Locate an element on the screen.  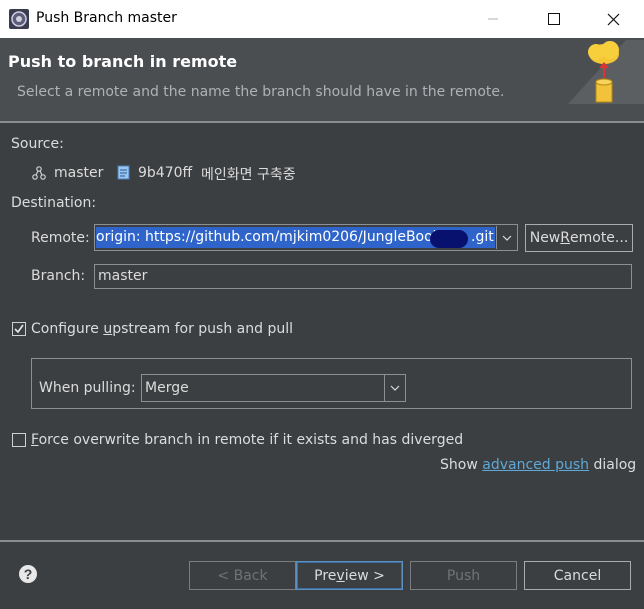
cancel-button: Cancel is located at coordinates (577, 575).